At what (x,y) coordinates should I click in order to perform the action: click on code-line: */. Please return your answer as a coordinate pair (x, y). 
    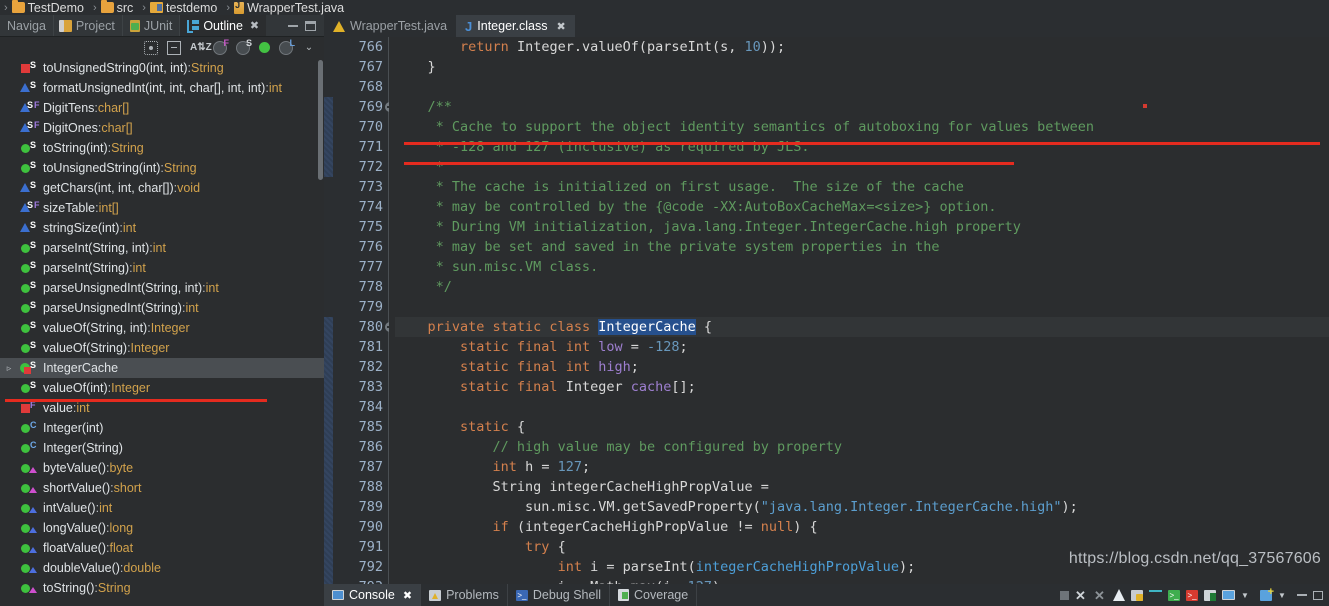
    Looking at the image, I should click on (862, 287).